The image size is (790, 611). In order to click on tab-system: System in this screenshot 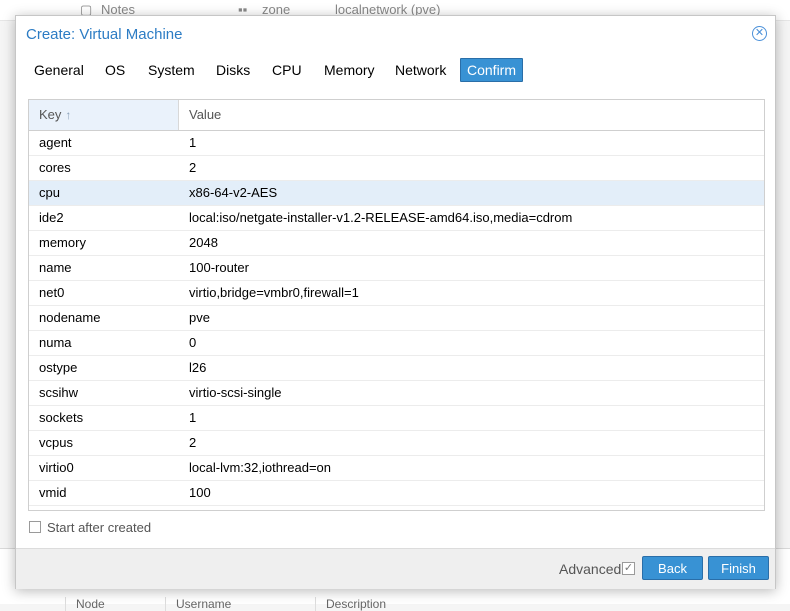, I will do `click(171, 70)`.